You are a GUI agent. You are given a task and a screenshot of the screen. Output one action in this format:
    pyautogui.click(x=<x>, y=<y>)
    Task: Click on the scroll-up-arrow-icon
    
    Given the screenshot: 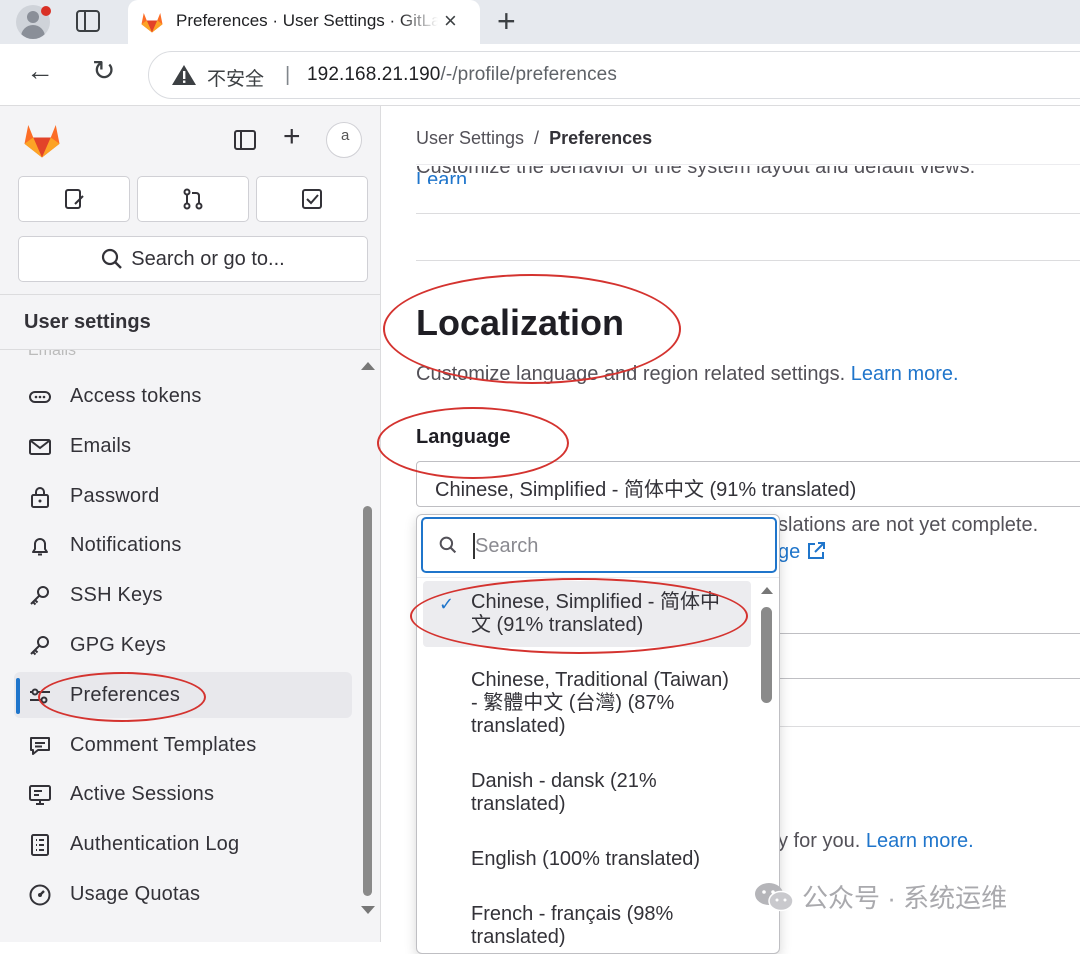 What is the action you would take?
    pyautogui.click(x=368, y=366)
    